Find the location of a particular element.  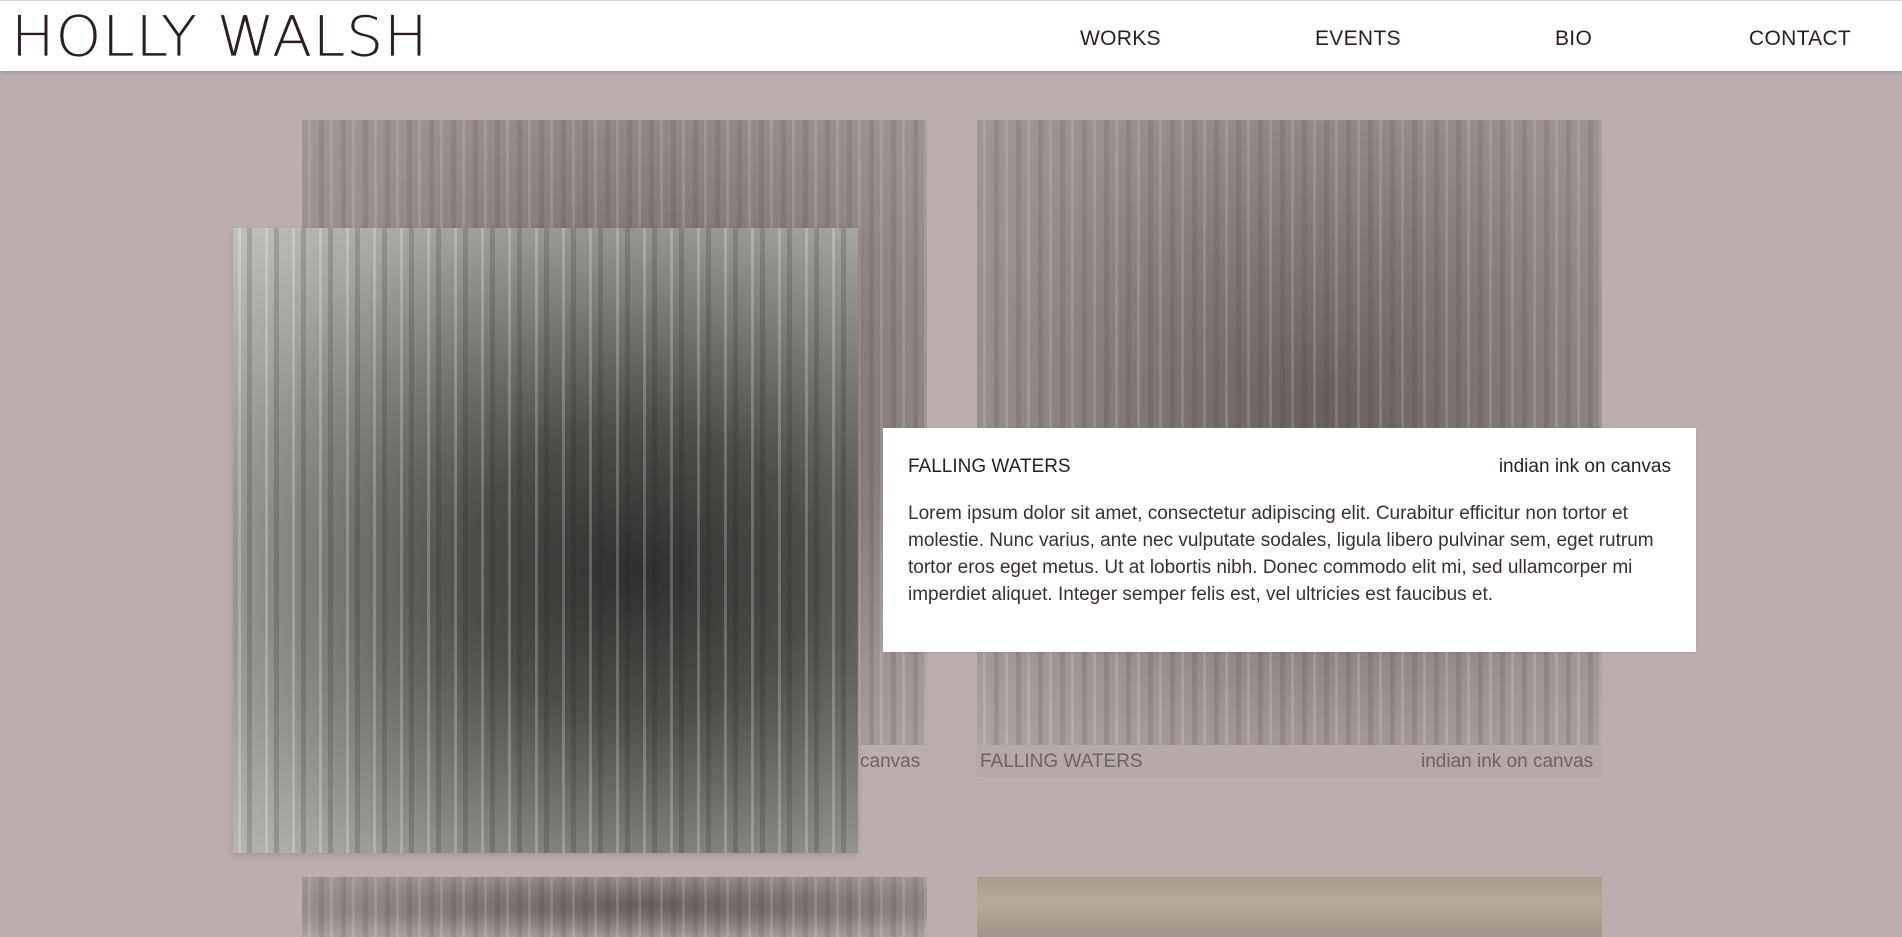

nav-events: EVENTS is located at coordinates (1358, 39).